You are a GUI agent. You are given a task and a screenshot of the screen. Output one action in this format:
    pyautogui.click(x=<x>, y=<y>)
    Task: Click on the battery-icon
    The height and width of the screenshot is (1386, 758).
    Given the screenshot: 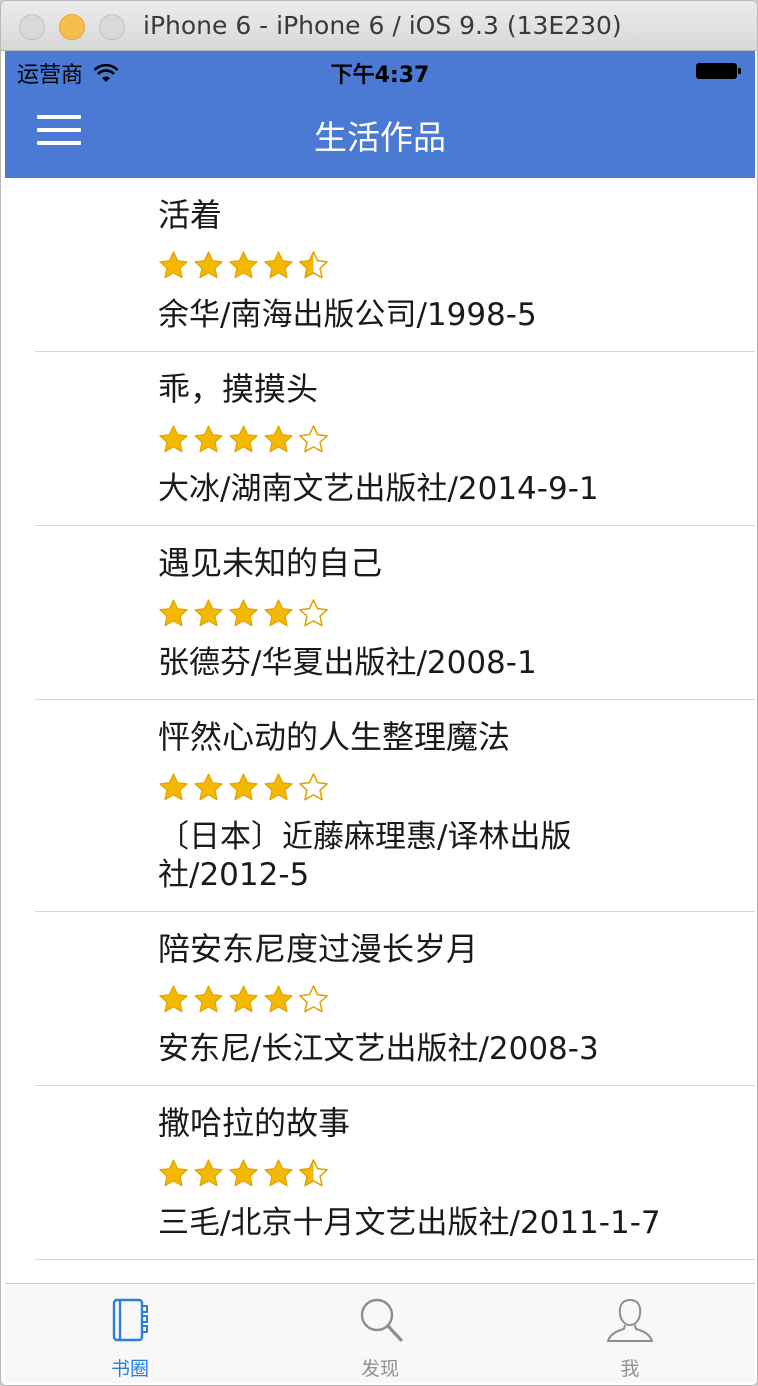 What is the action you would take?
    pyautogui.click(x=718, y=71)
    